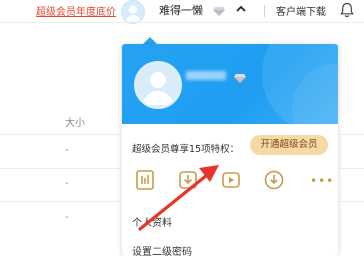 The image size is (364, 256). Describe the element at coordinates (152, 221) in the screenshot. I see `menu-item-profile: 个人资料` at that location.